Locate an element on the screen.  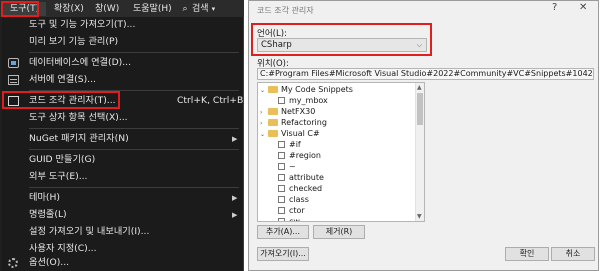
menu-item-preview-features: 미리 보기 기능 관리(P) is located at coordinates (123, 42).